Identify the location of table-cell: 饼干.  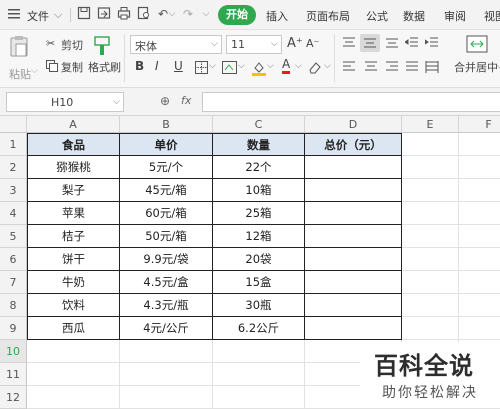
(73, 259).